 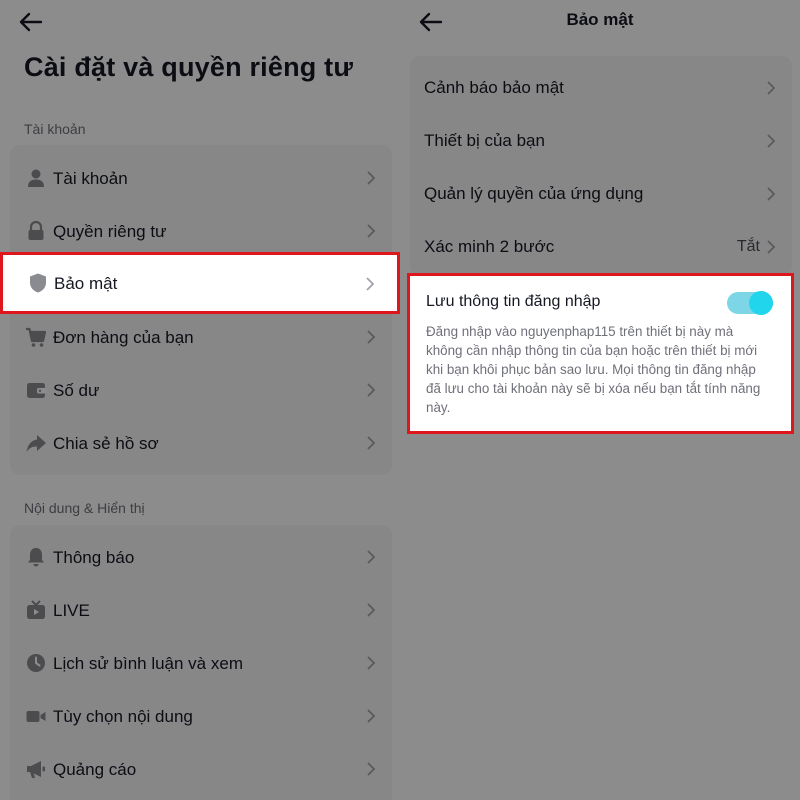 I want to click on video-camera-icon, so click(x=36, y=716).